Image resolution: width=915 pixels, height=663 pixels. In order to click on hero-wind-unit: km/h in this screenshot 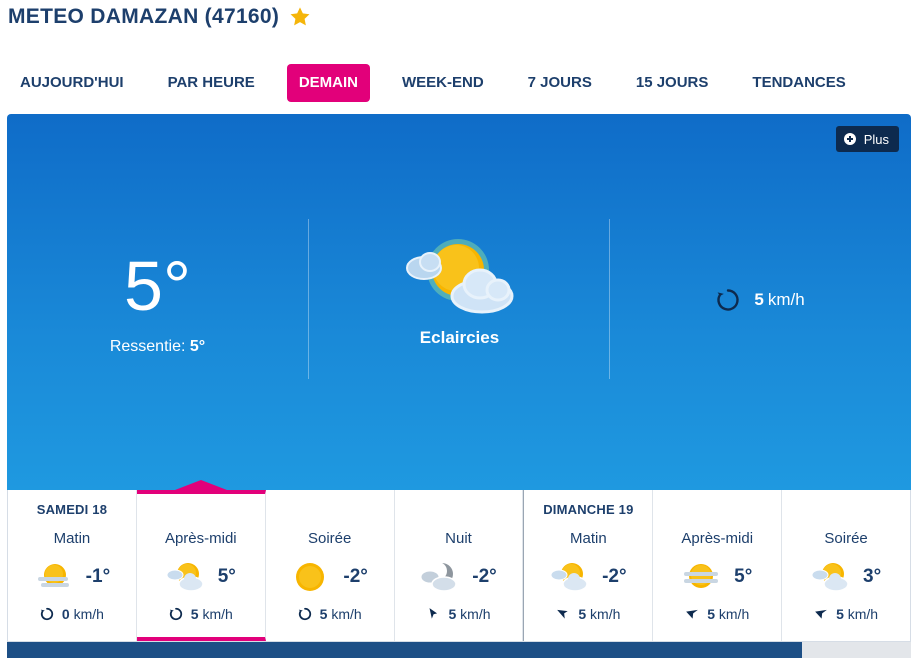, I will do `click(786, 299)`.